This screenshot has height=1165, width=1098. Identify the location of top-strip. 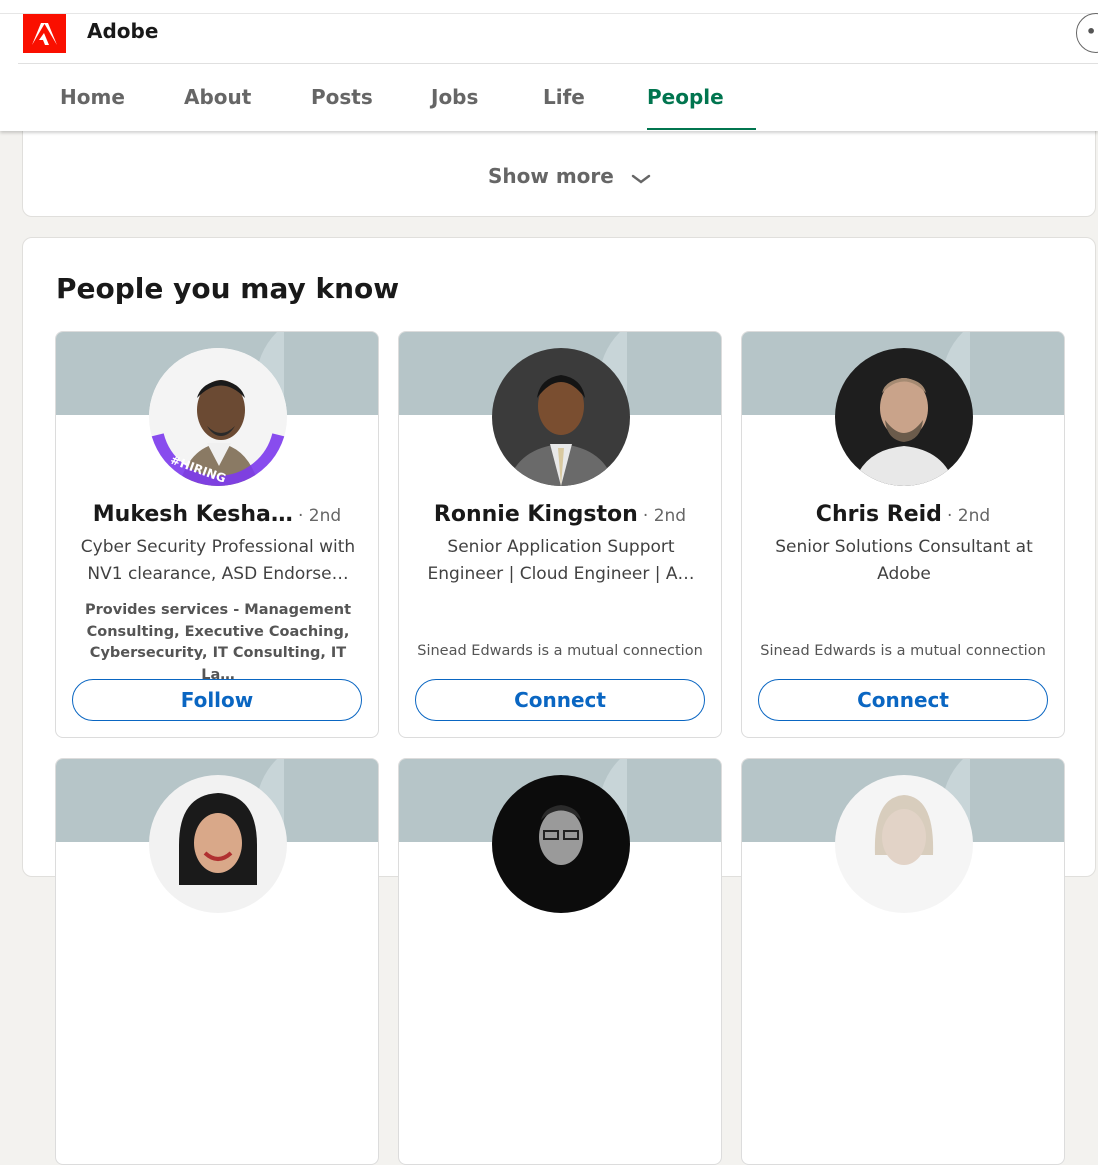
(549, 7).